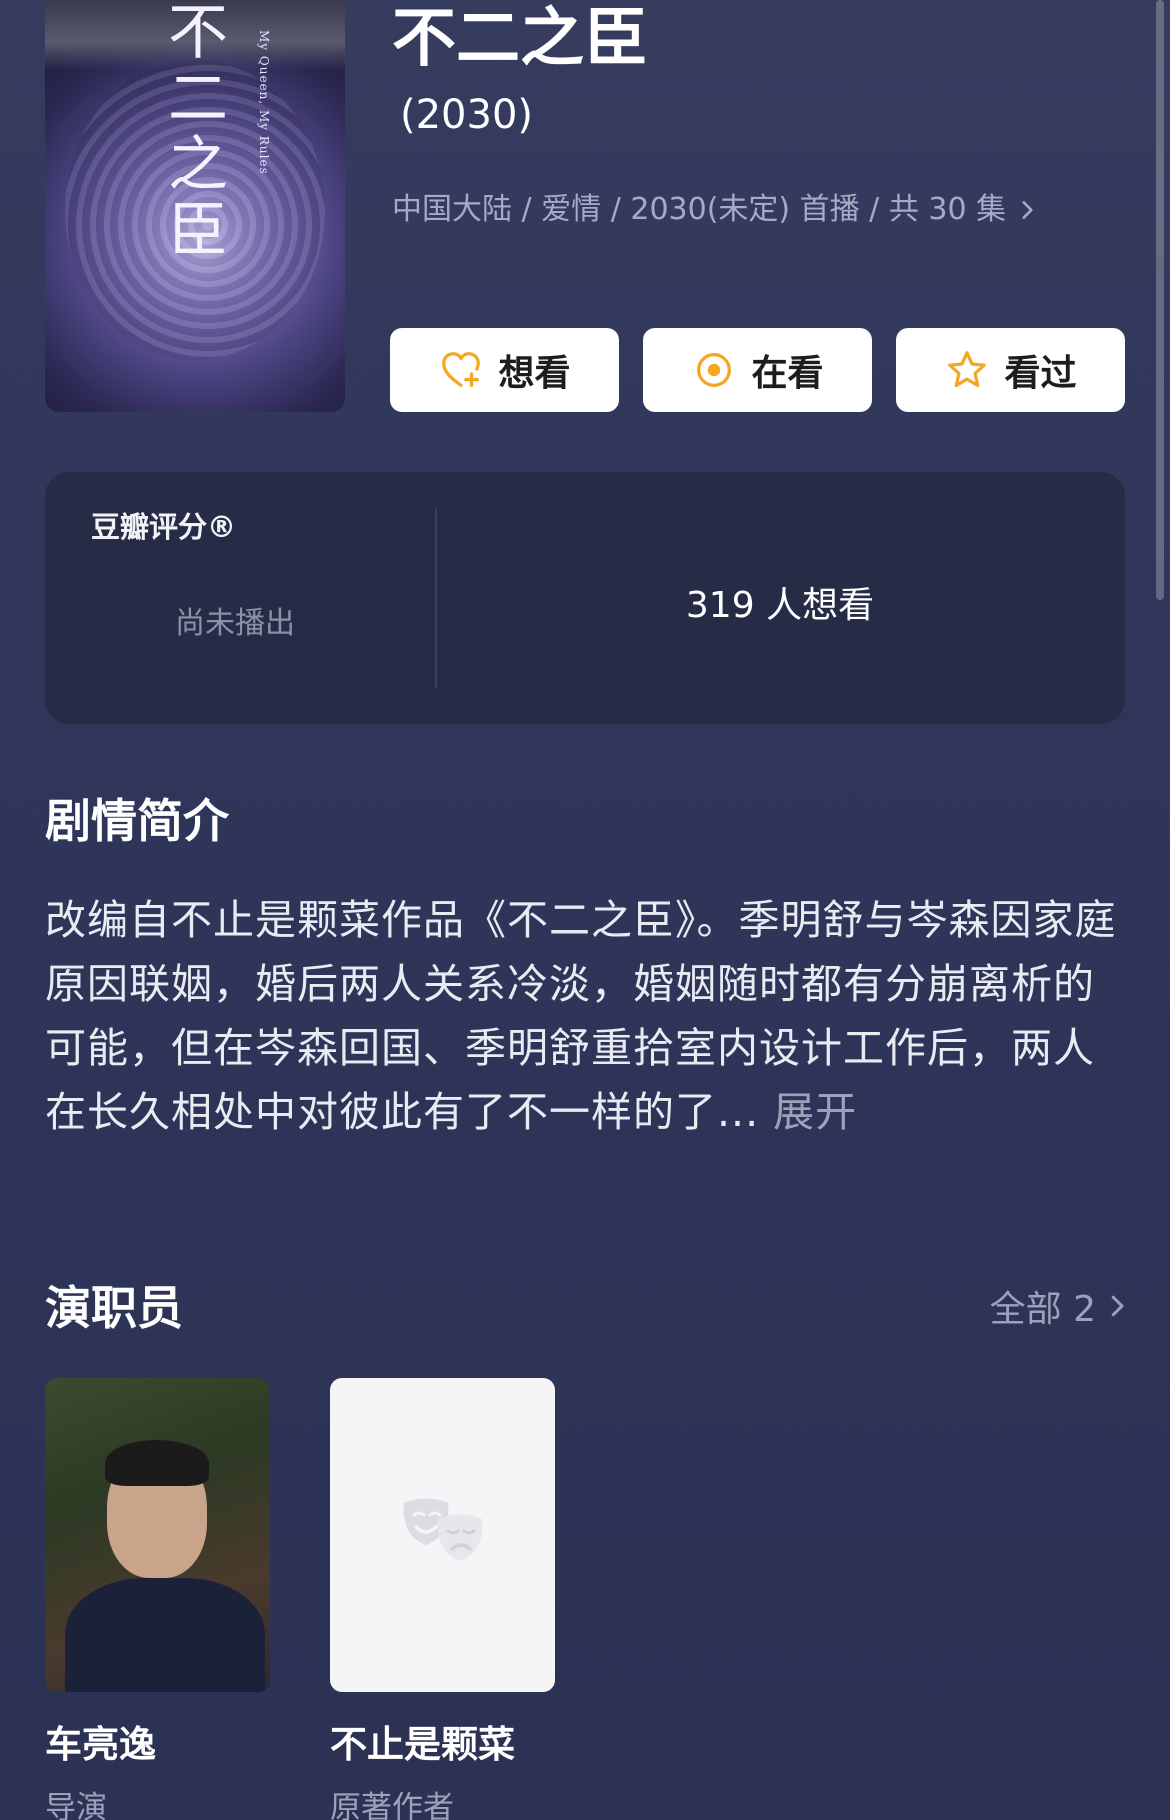 The image size is (1170, 1820). I want to click on rating-label: 豆瓣评分®, so click(164, 527).